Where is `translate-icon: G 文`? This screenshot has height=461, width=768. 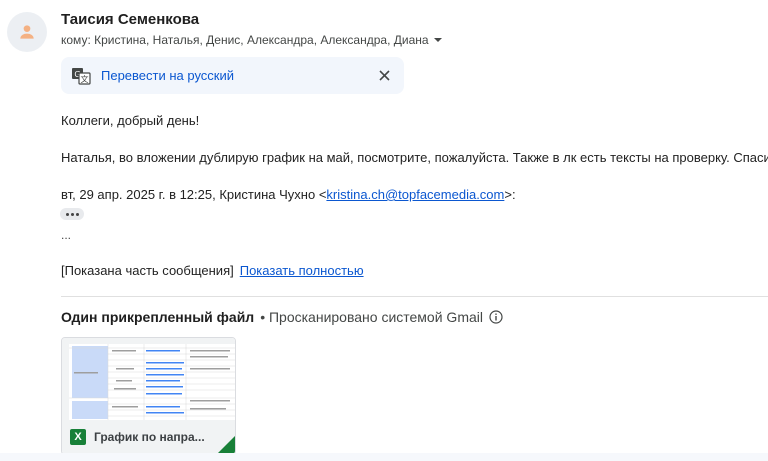 translate-icon: G 文 is located at coordinates (81, 76).